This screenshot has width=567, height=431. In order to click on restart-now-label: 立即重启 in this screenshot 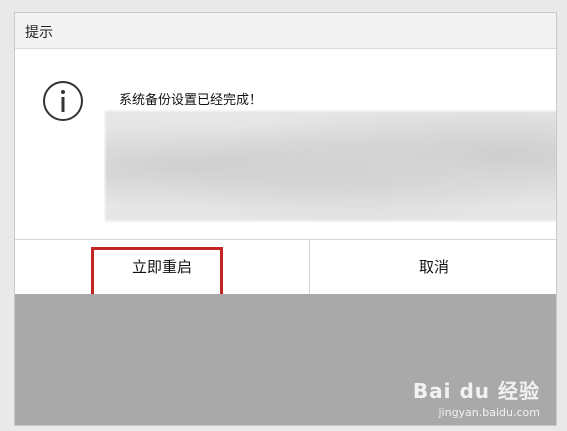, I will do `click(161, 267)`.